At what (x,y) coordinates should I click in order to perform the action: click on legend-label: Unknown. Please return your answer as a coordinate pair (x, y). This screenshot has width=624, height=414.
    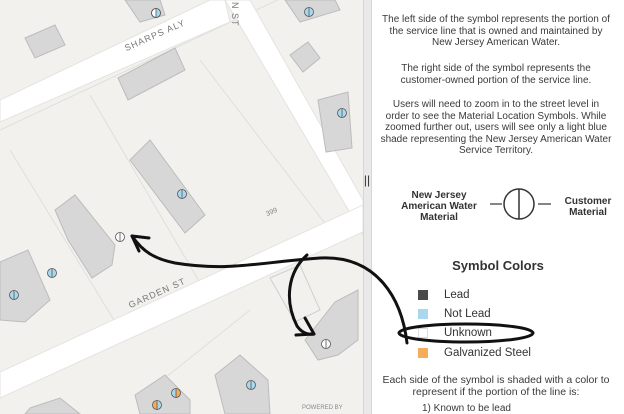
    Looking at the image, I should click on (468, 333).